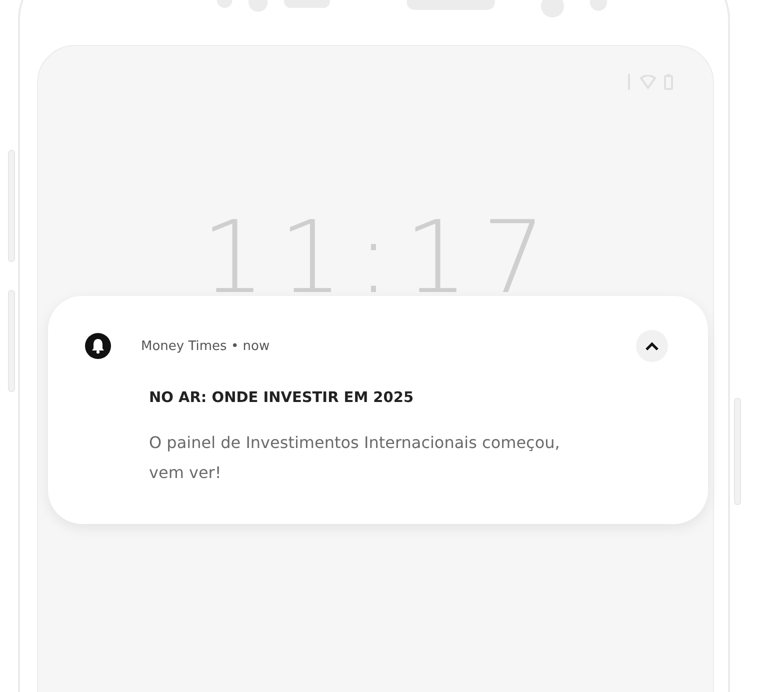 The image size is (767, 692). I want to click on bell-icon, so click(98, 346).